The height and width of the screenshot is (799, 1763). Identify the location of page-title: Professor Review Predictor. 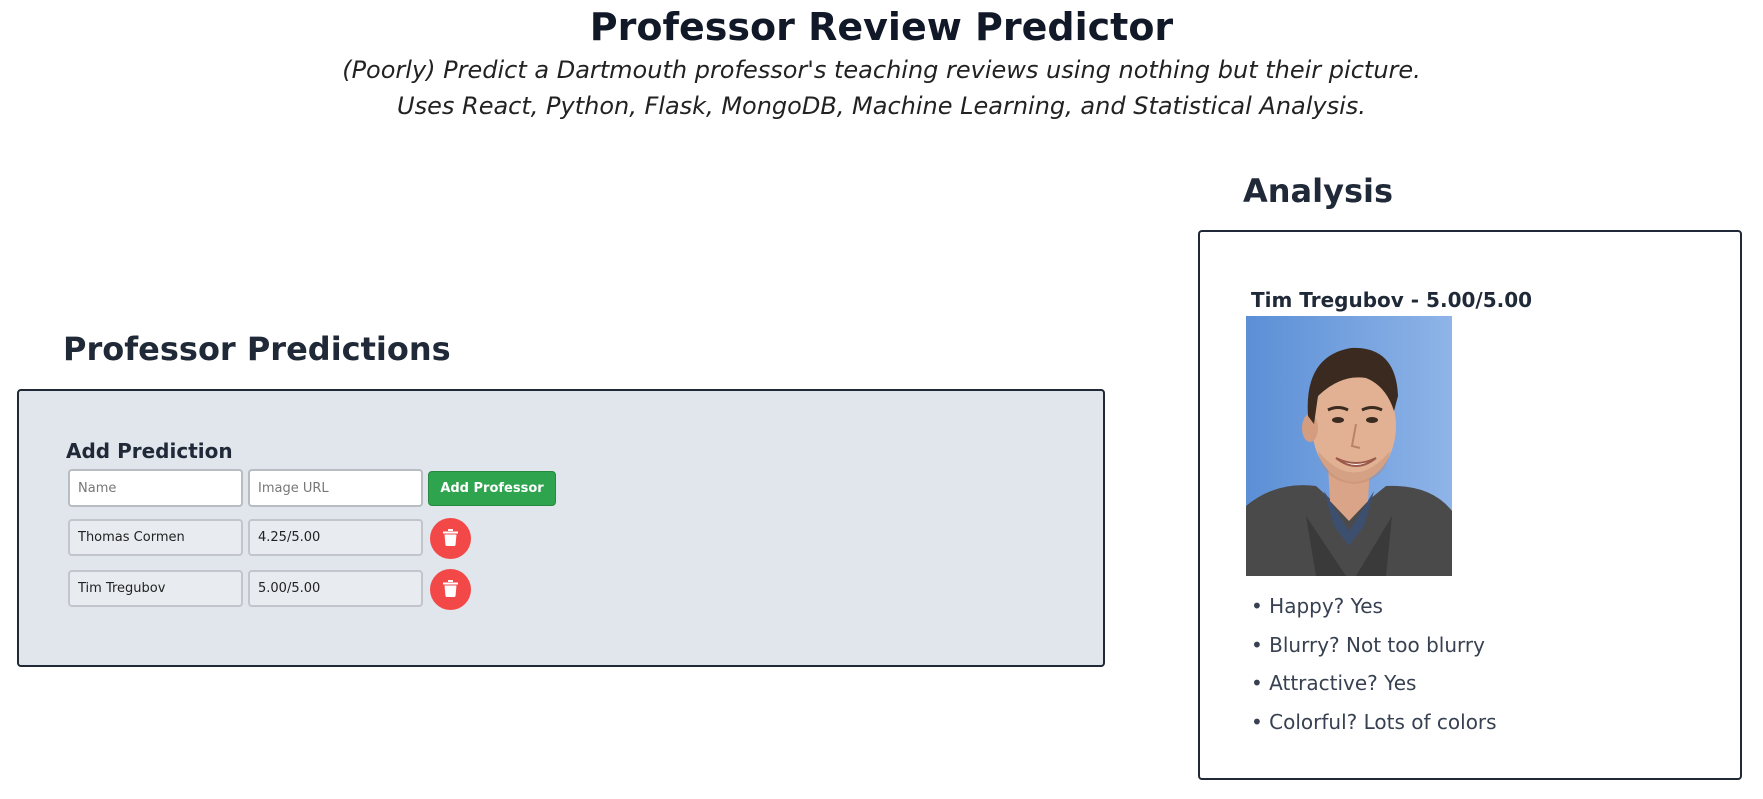
(881, 27).